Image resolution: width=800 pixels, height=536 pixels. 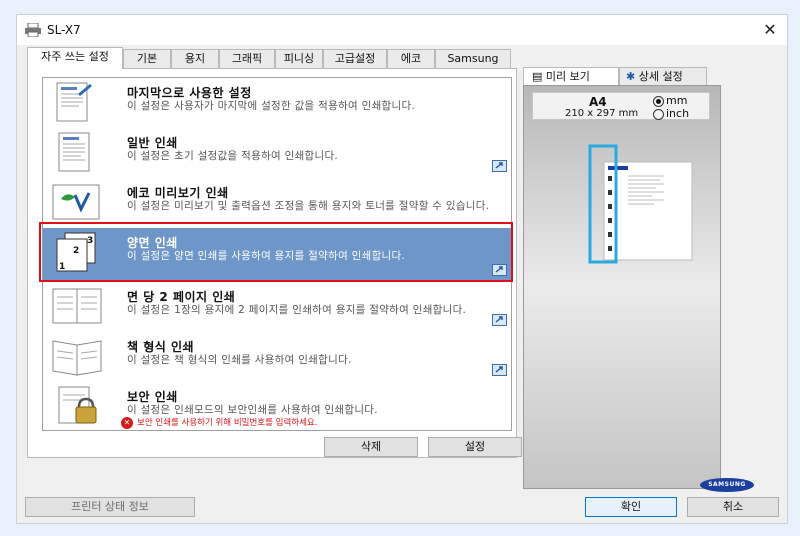 What do you see at coordinates (90, 241) in the screenshot?
I see `svg-text: 3` at bounding box center [90, 241].